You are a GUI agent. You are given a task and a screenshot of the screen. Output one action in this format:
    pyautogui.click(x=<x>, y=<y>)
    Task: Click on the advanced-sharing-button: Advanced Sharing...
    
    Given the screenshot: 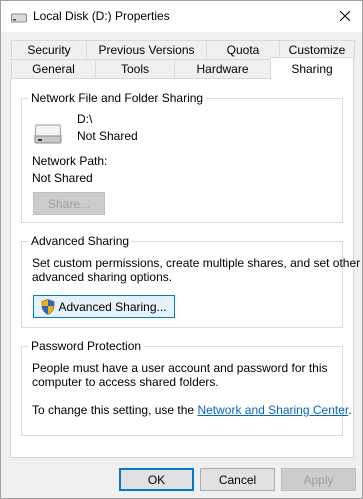 What is the action you would take?
    pyautogui.click(x=104, y=306)
    